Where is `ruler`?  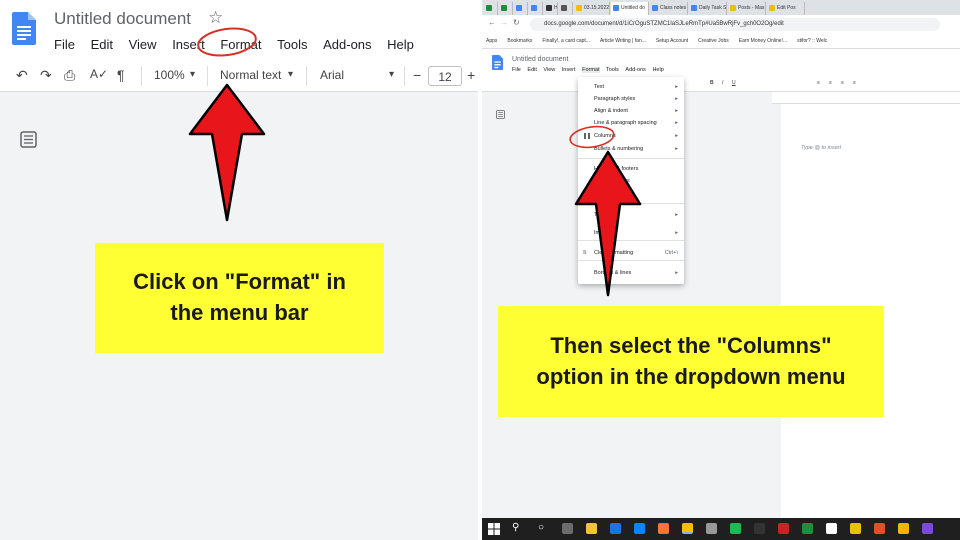 ruler is located at coordinates (866, 98).